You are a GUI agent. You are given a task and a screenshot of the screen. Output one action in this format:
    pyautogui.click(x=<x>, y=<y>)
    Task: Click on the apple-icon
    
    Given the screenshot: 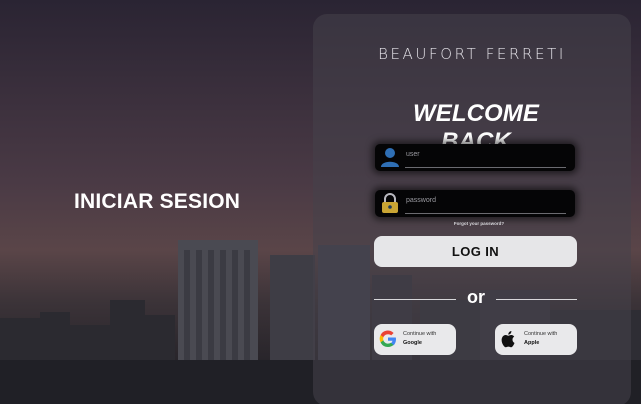 What is the action you would take?
    pyautogui.click(x=508, y=339)
    